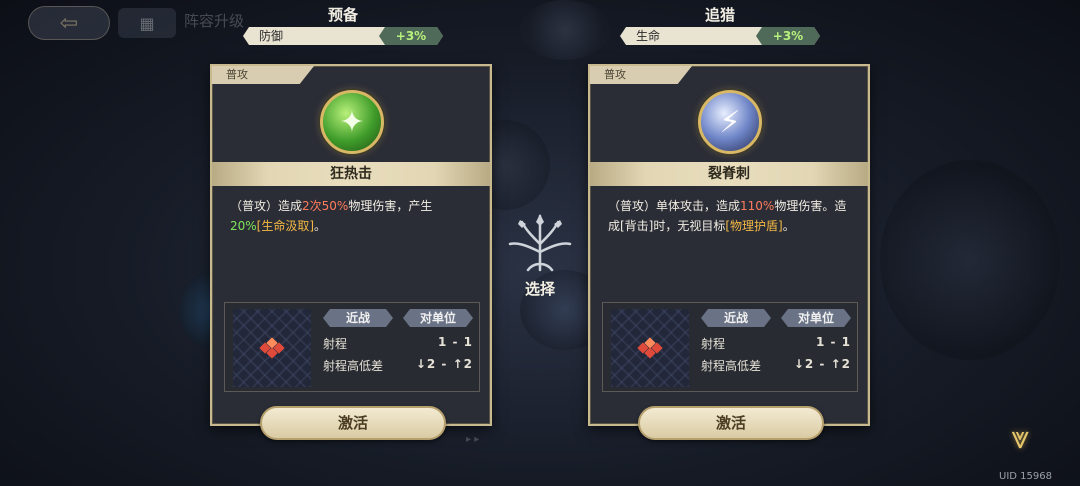 The height and width of the screenshot is (486, 1080). I want to click on menu-button: ▦, so click(147, 23).